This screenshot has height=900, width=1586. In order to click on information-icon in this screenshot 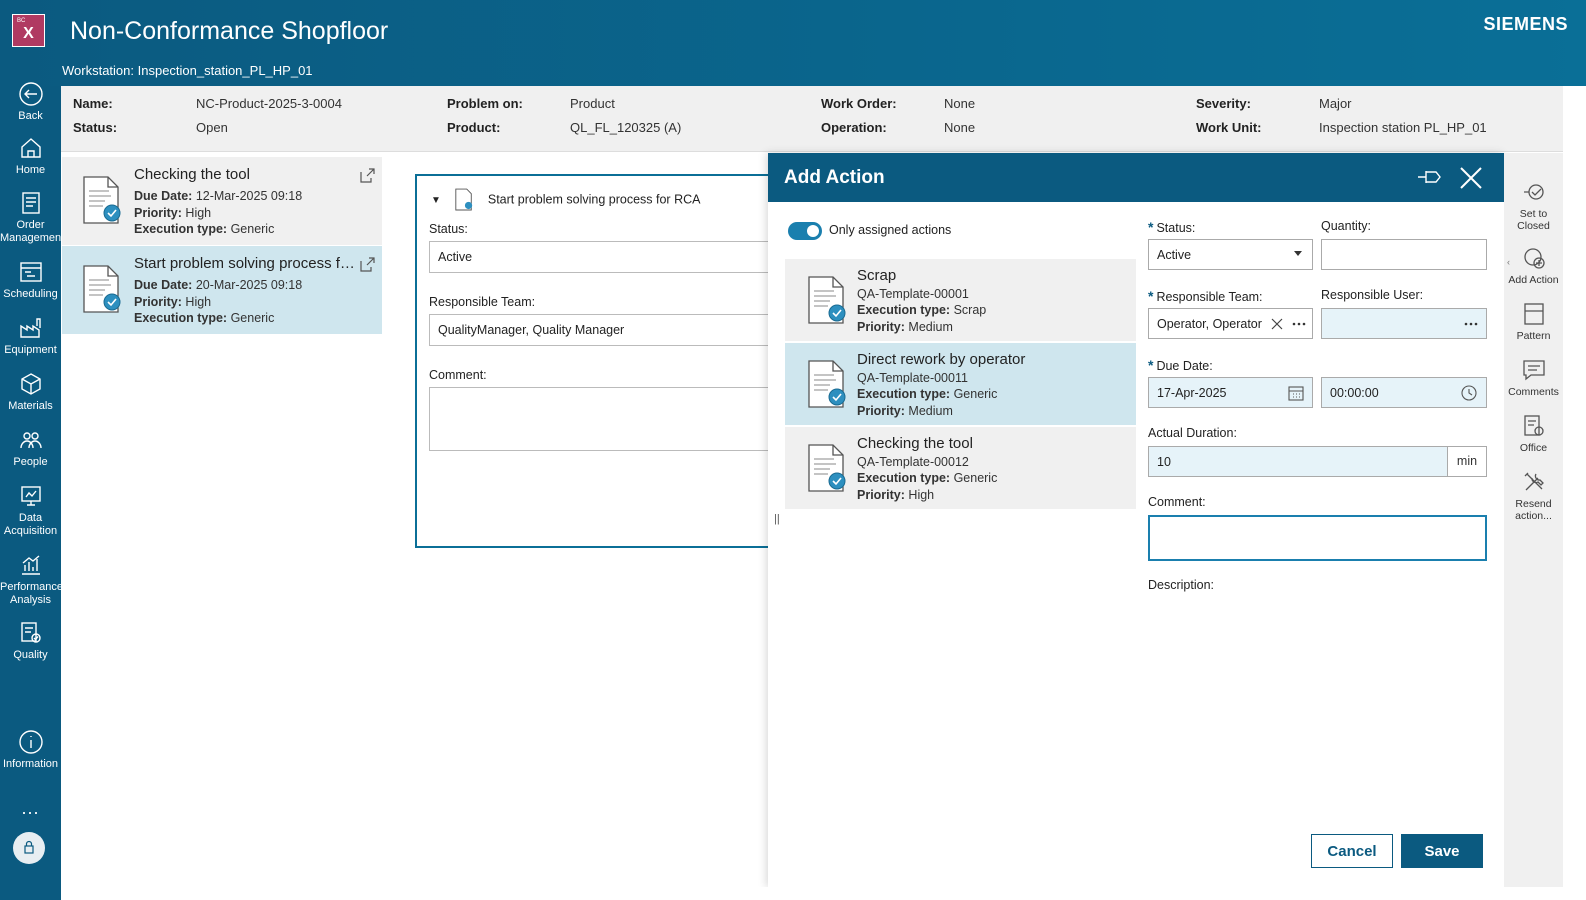, I will do `click(30, 742)`.